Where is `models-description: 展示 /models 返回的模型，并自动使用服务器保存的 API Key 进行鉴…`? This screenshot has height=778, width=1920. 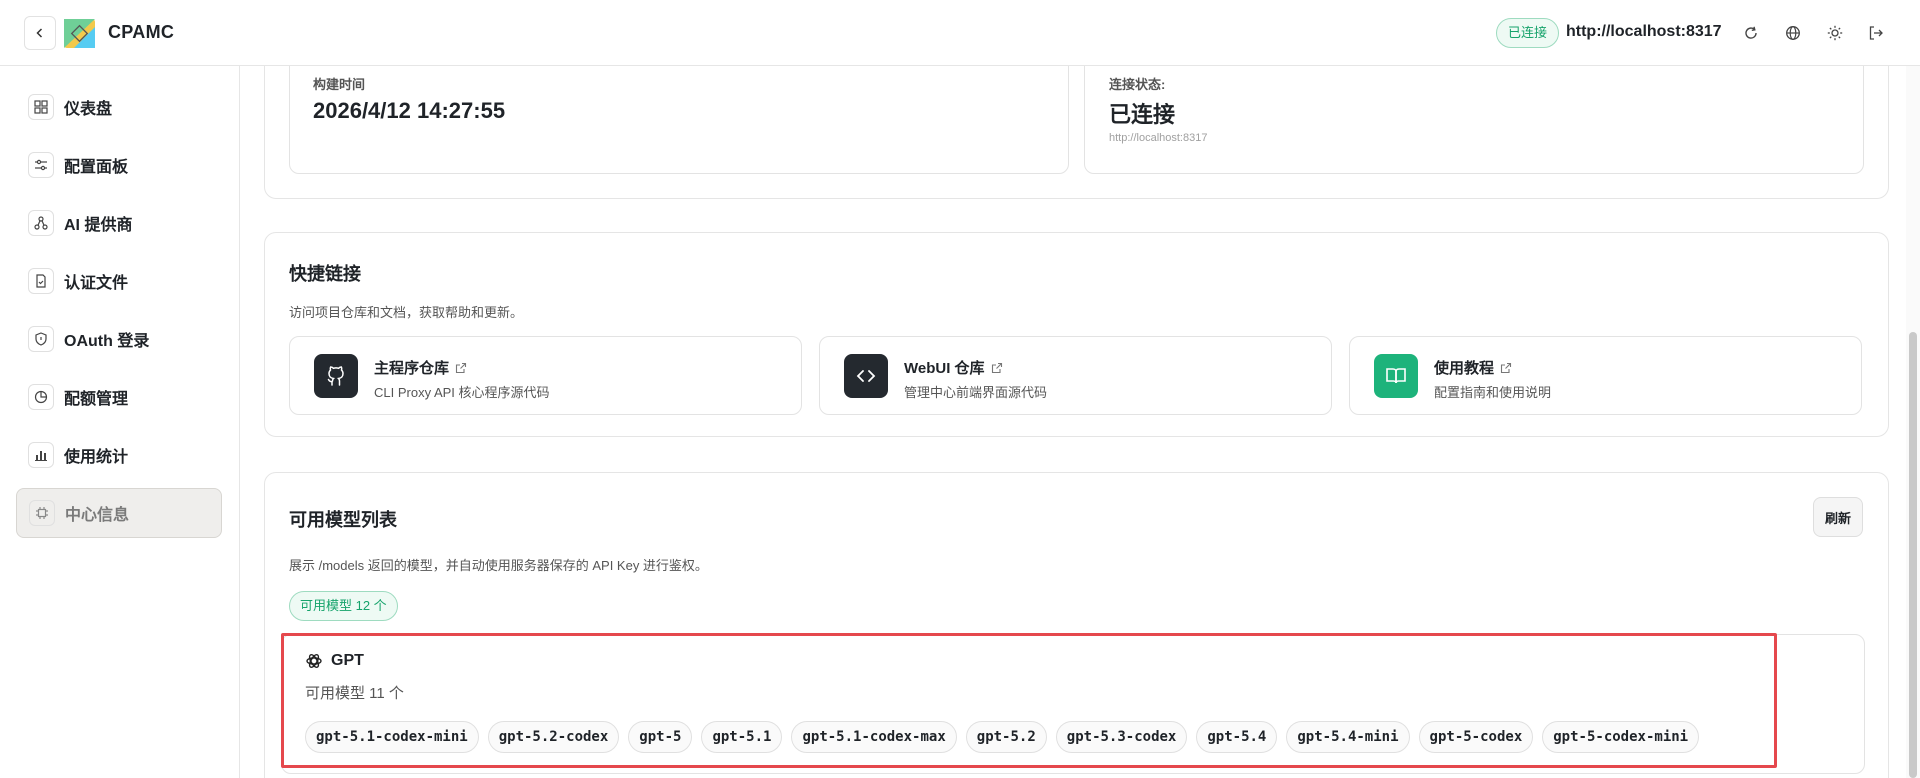
models-description: 展示 /models 返回的模型，并自动使用服务器保存的 API Key 进行鉴… is located at coordinates (498, 565).